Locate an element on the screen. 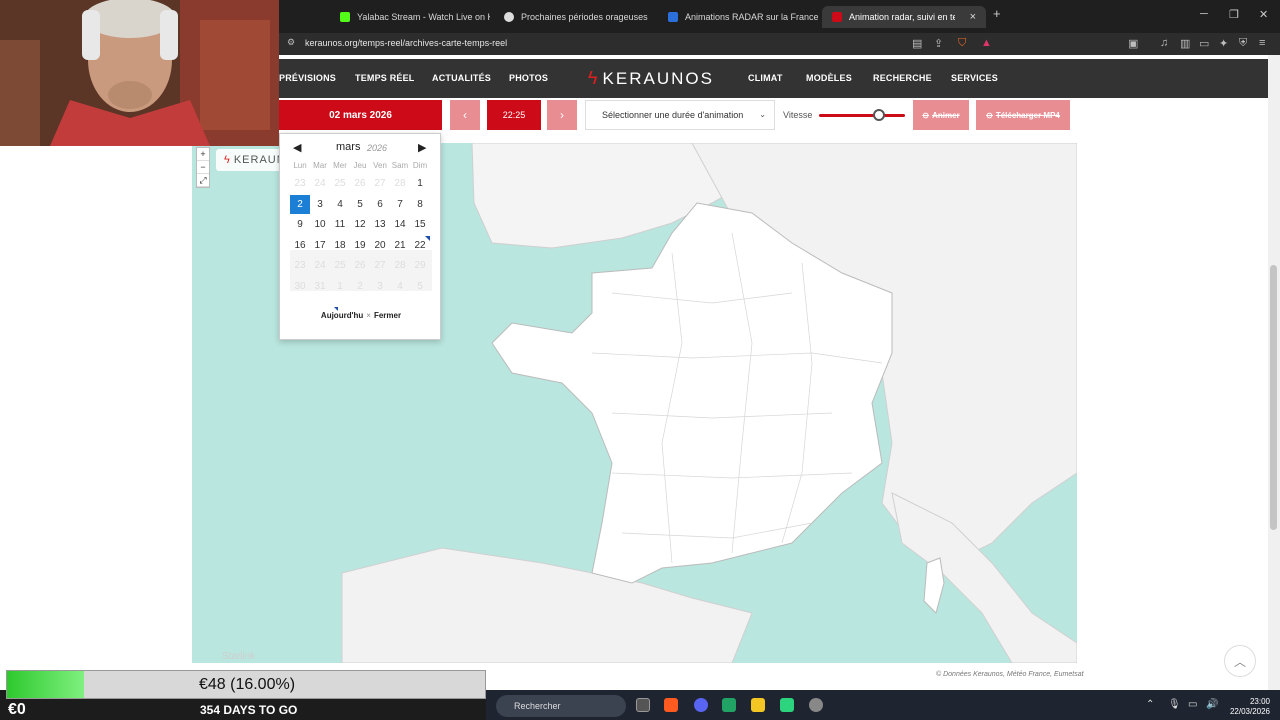 The height and width of the screenshot is (720, 1280). app-icon is located at coordinates (758, 705).